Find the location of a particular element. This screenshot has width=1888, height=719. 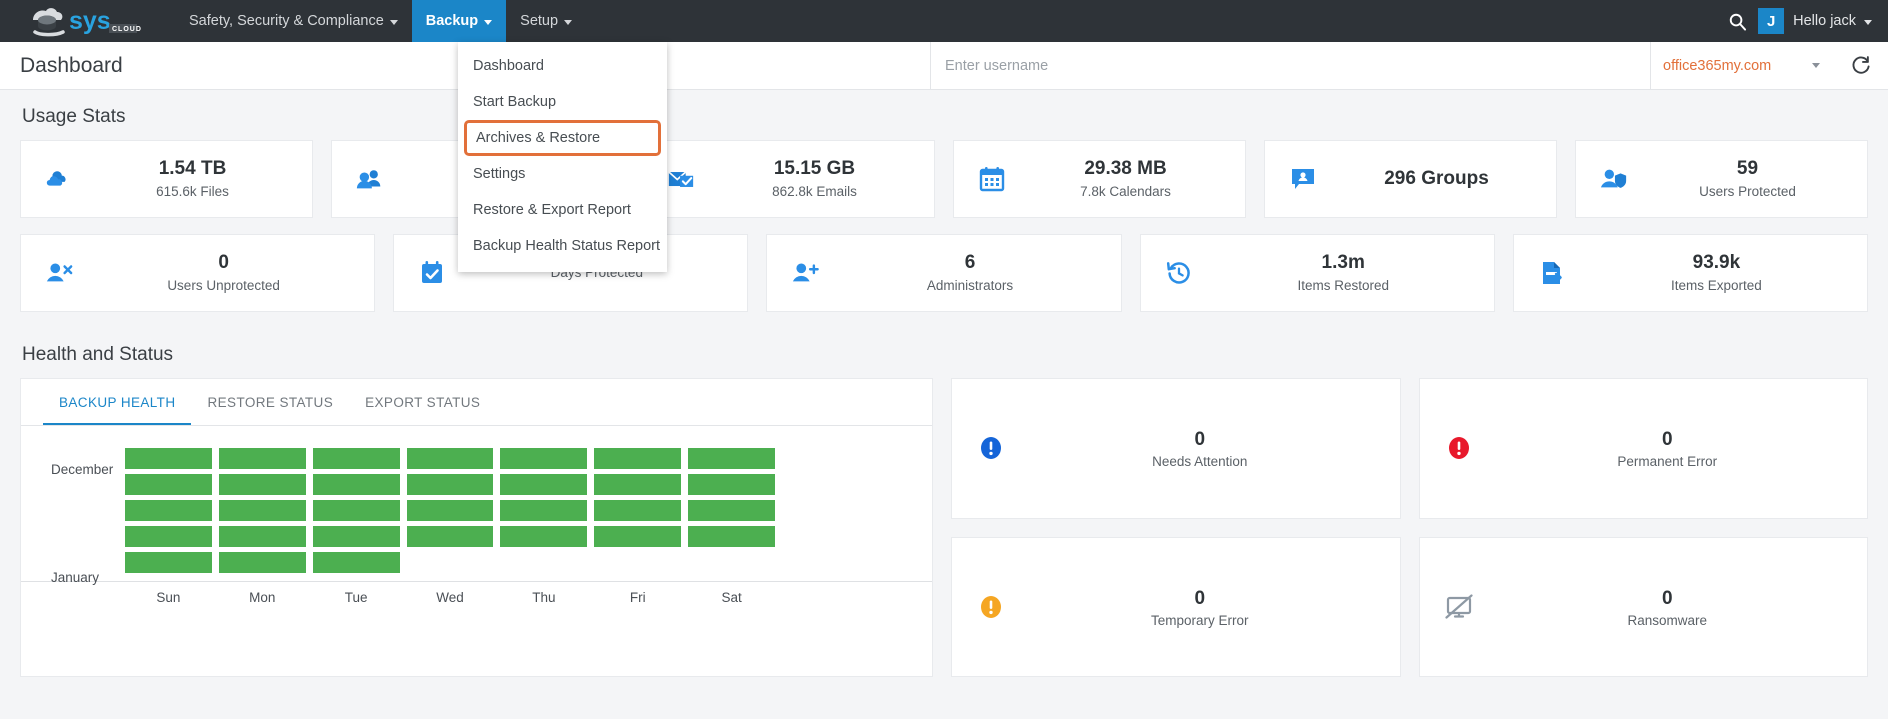

status-card-temporary-error: 0 Temporary Error is located at coordinates (1176, 606).